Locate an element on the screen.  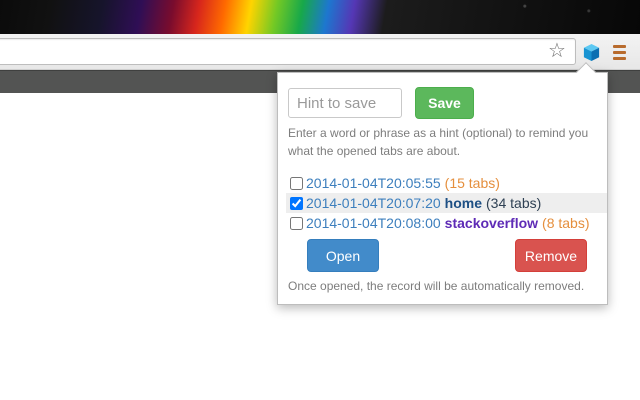
open-button: Open is located at coordinates (343, 255).